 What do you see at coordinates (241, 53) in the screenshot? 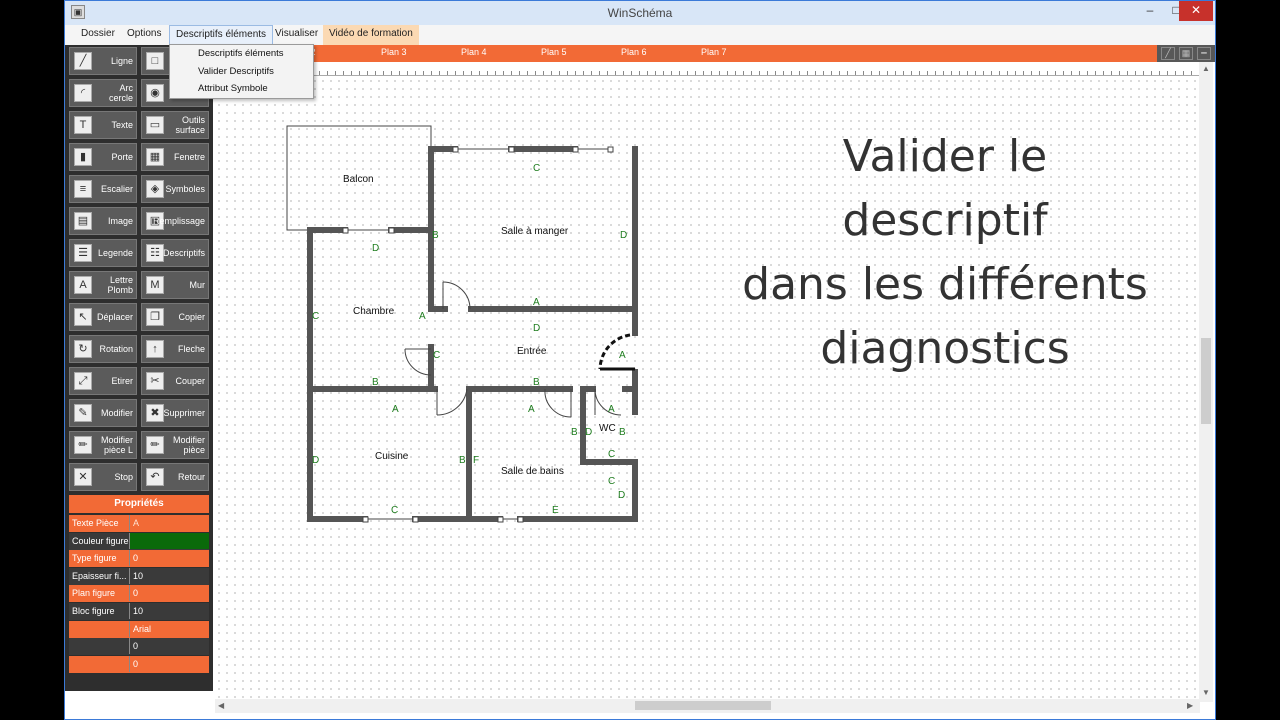
I see `menu-item-descriptifs-elements: Descriptifs éléments` at bounding box center [241, 53].